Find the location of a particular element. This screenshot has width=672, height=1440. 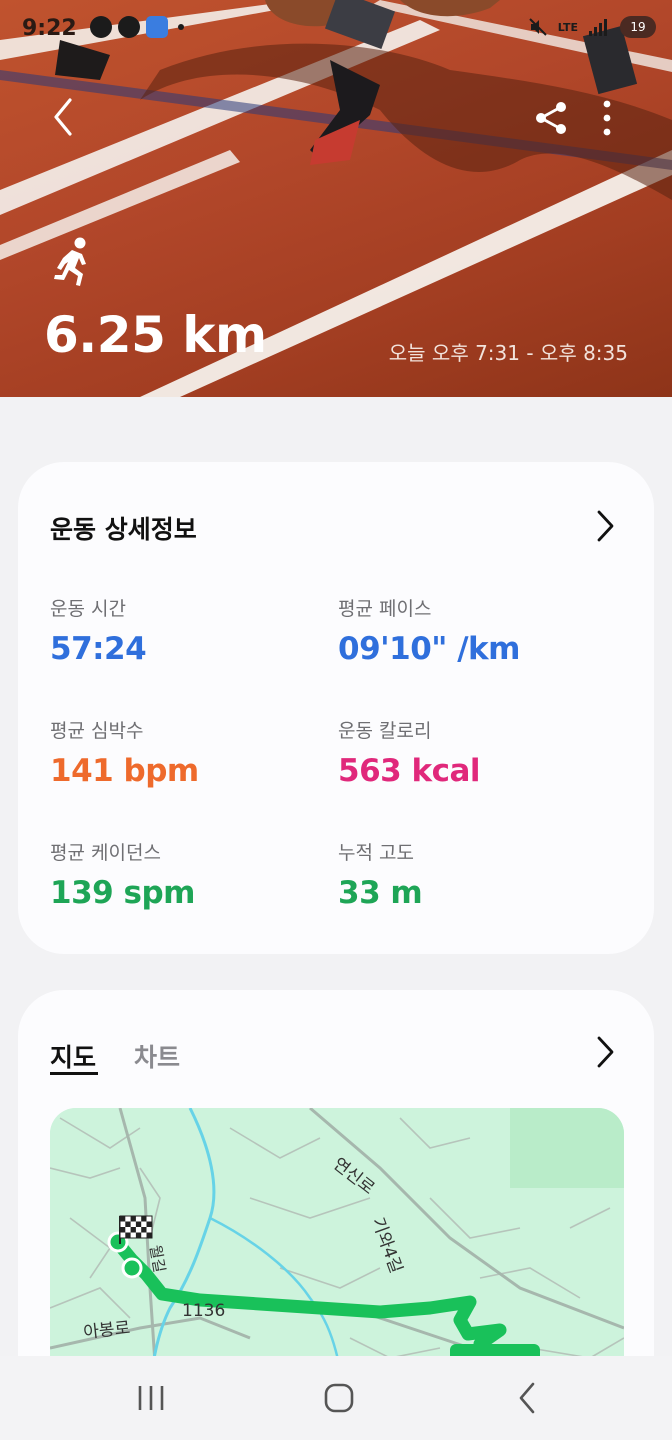

details-chevron-button is located at coordinates (605, 526).